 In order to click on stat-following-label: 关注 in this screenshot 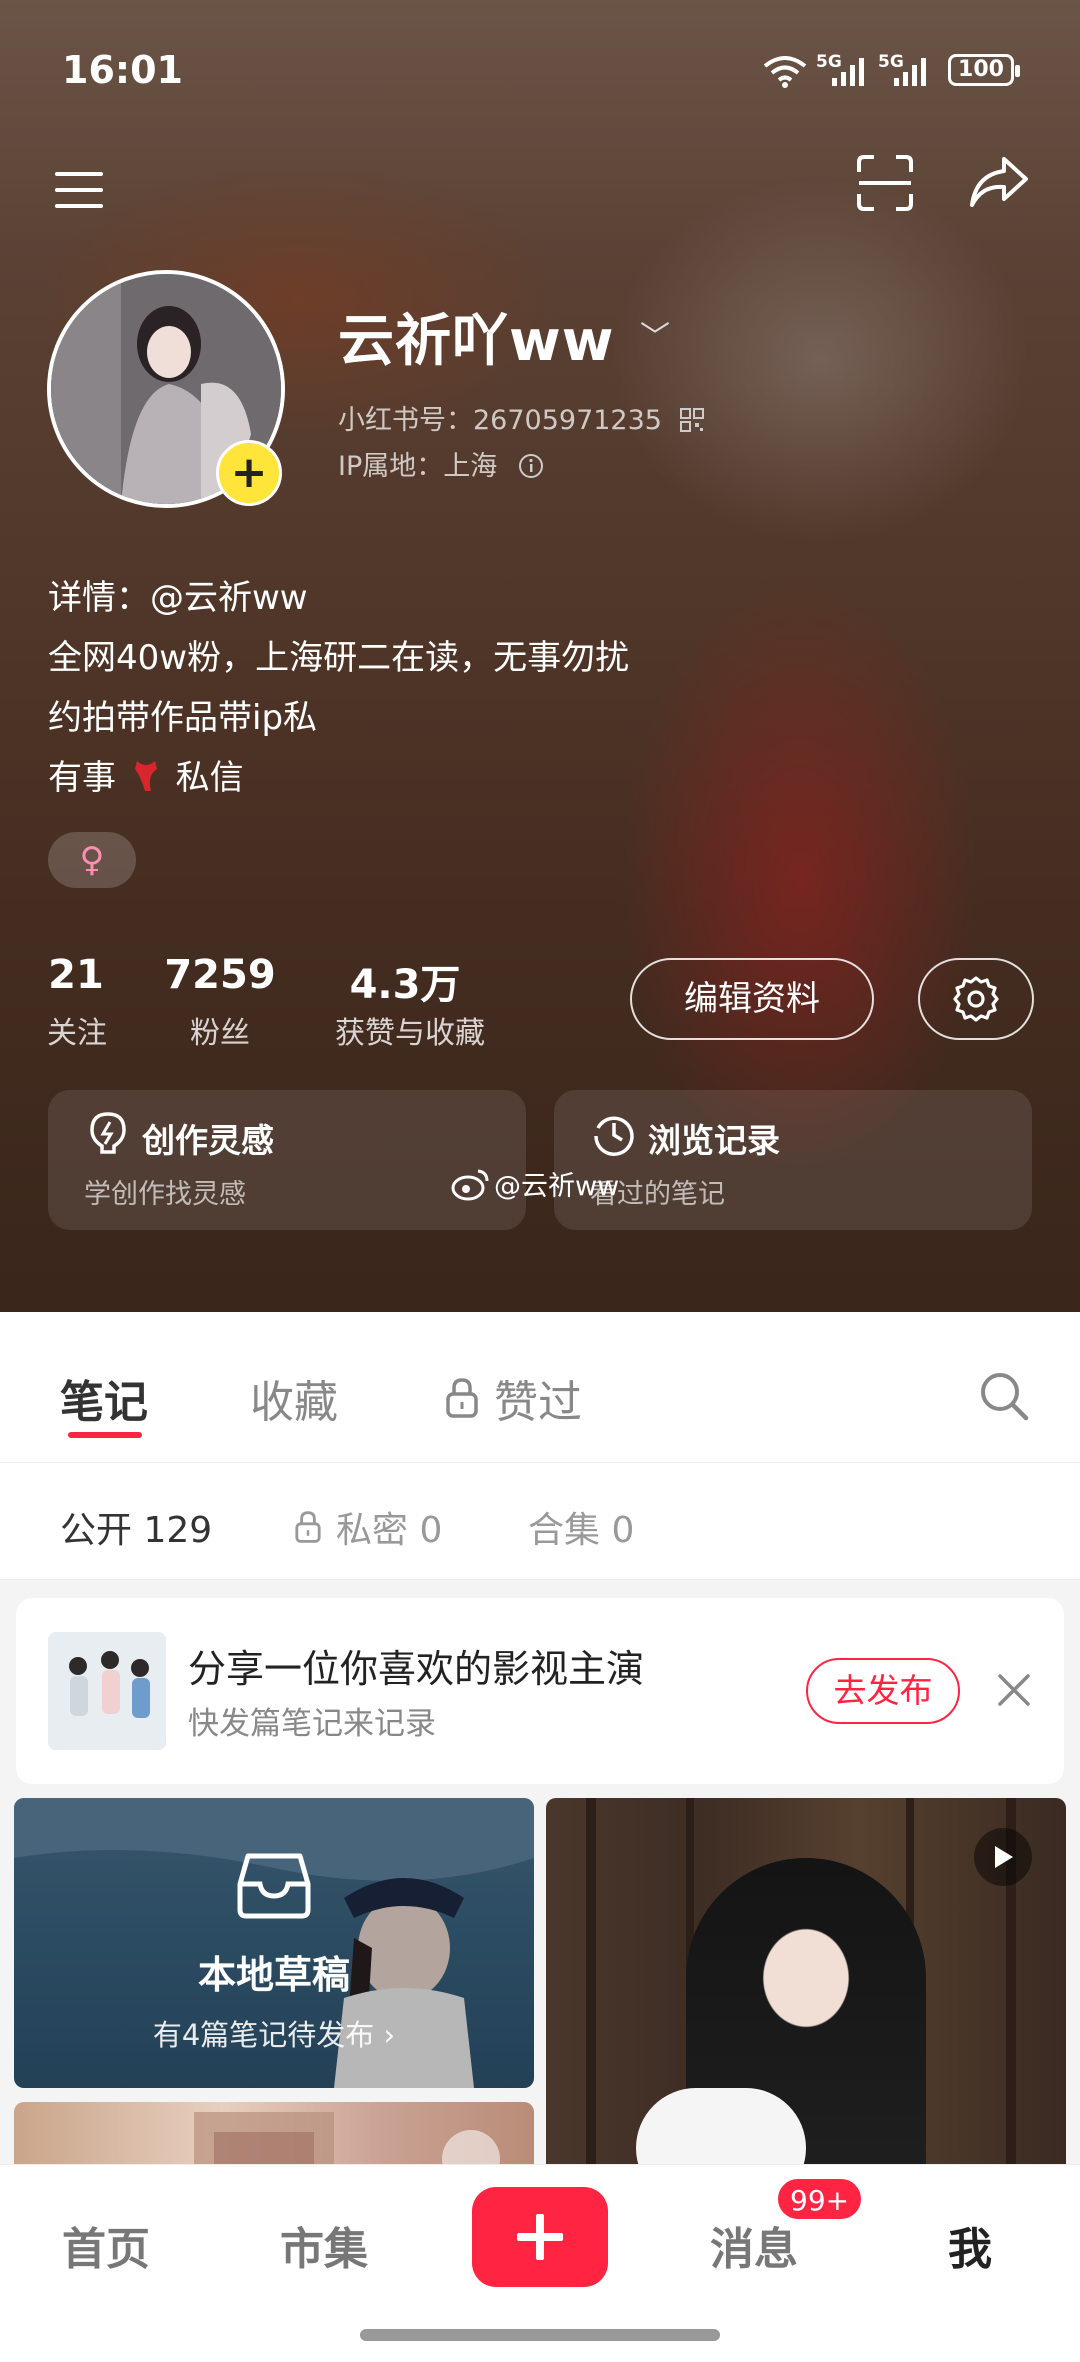, I will do `click(77, 1030)`.